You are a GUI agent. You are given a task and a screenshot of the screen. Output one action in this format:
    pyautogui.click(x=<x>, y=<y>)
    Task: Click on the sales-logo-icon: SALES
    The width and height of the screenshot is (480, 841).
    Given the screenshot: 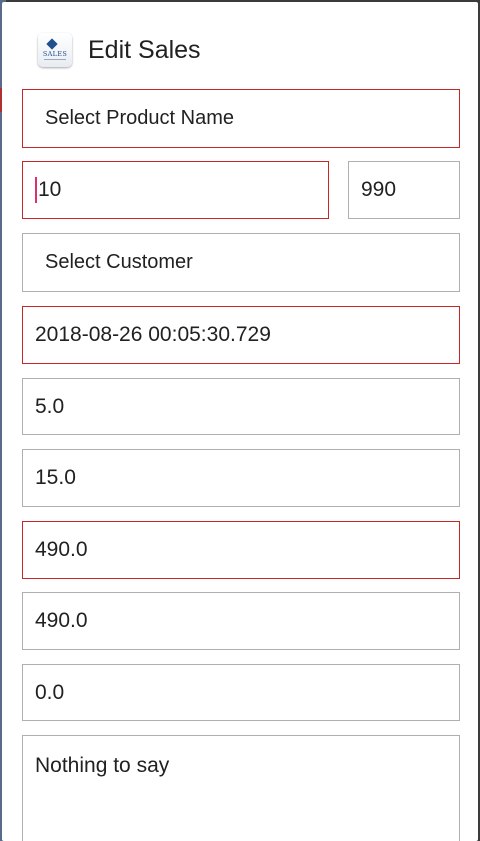 What is the action you would take?
    pyautogui.click(x=55, y=50)
    